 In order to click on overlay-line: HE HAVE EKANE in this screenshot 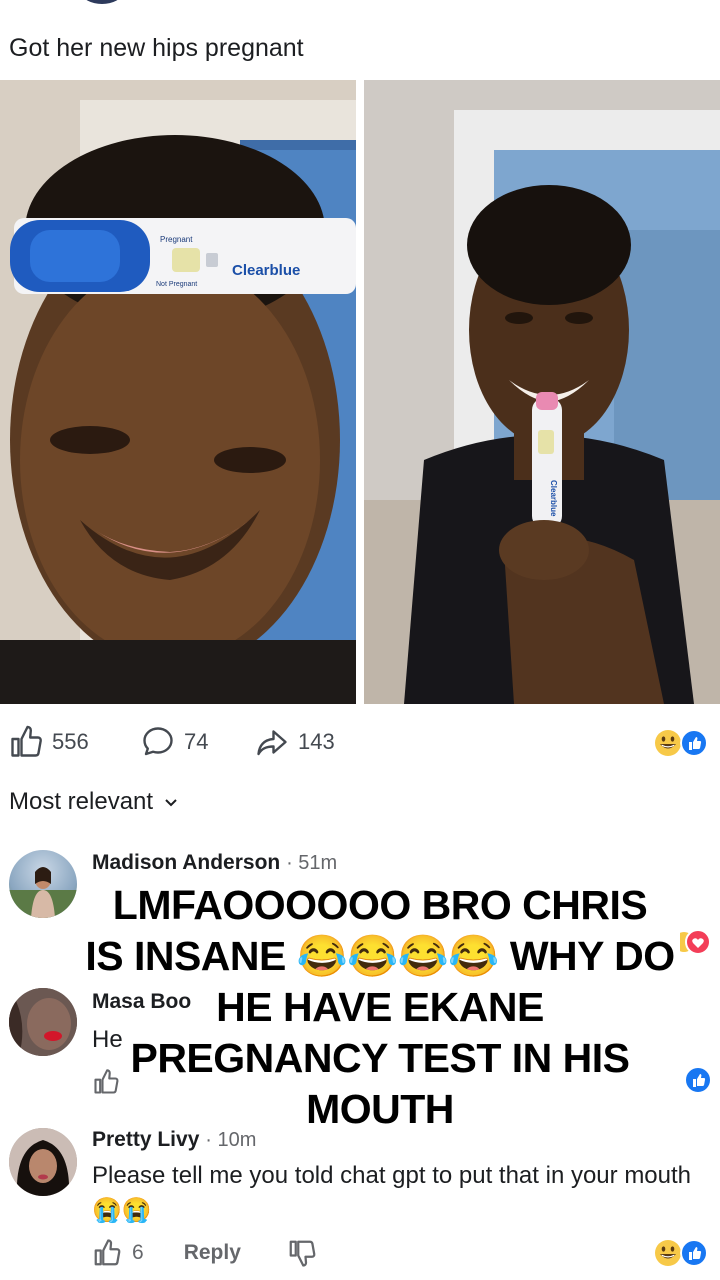, I will do `click(380, 1007)`.